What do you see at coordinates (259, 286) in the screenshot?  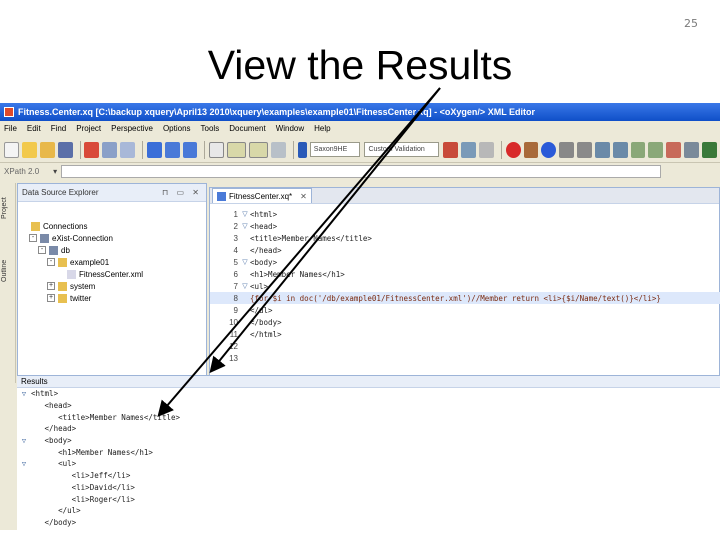 I see `code-text: <ul>` at bounding box center [259, 286].